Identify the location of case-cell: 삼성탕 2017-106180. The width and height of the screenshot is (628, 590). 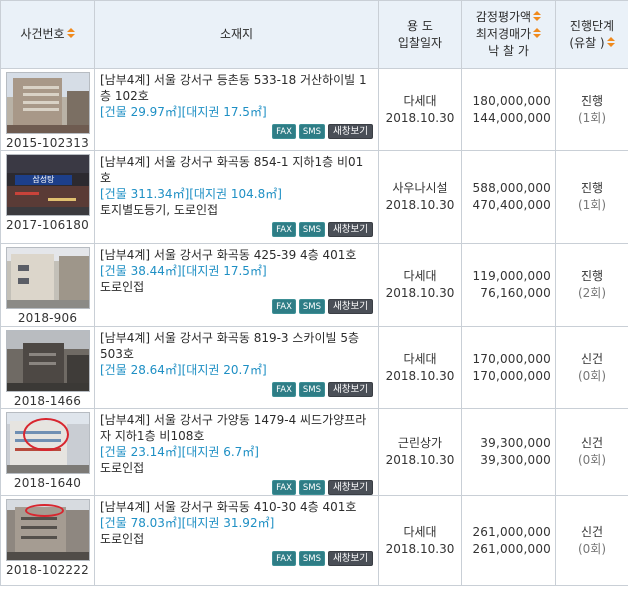
(47, 197).